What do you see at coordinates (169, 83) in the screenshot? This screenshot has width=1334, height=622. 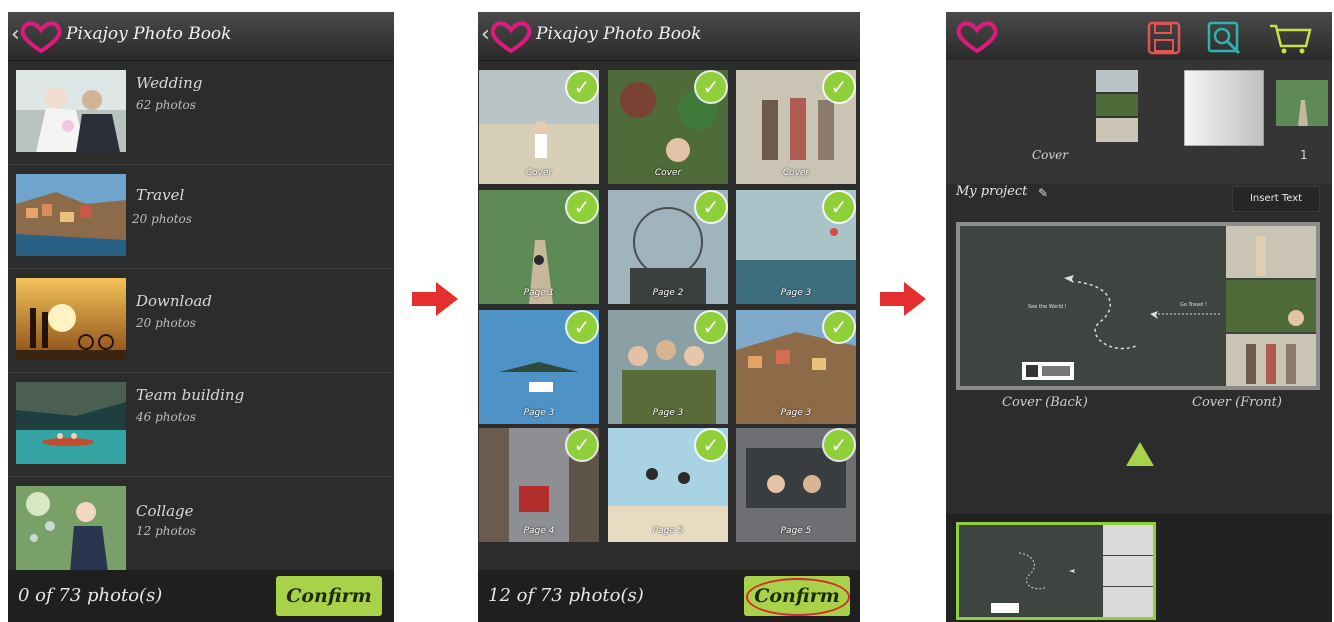 I see `album-name: Wedding` at bounding box center [169, 83].